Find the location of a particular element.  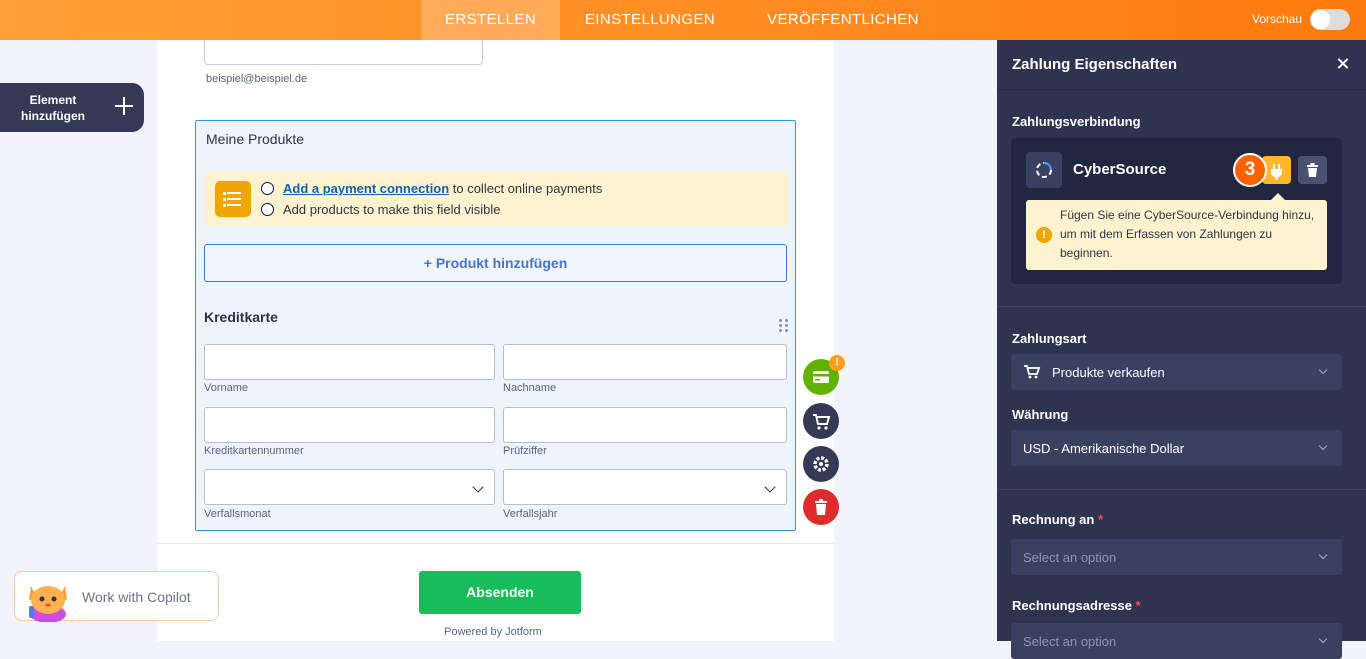

notice-line-1-rest: to collect online payments is located at coordinates (526, 188).